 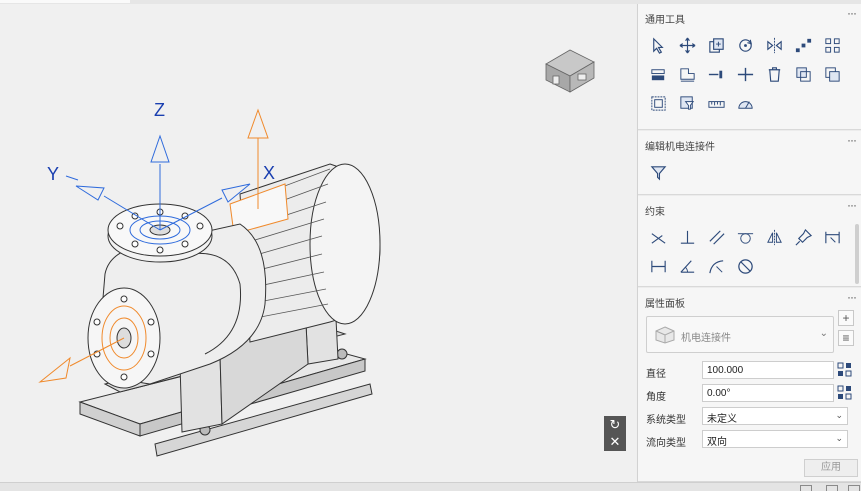 What do you see at coordinates (831, 468) in the screenshot?
I see `apply-button: 应用` at bounding box center [831, 468].